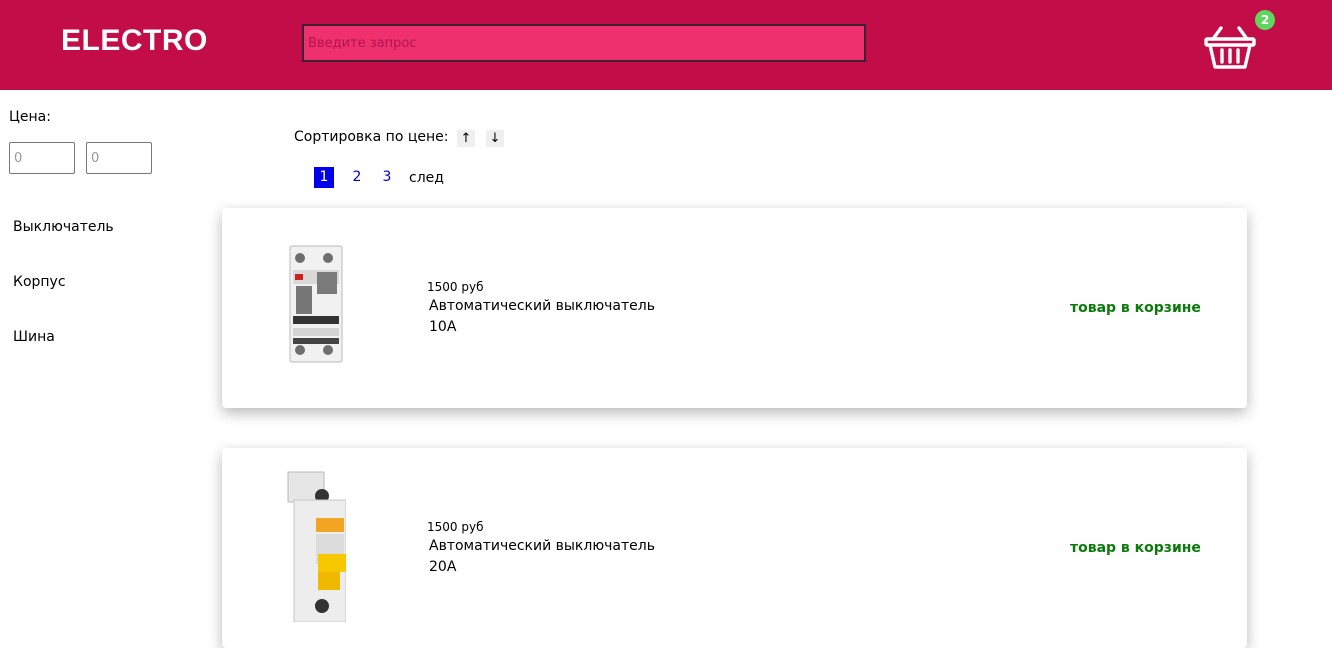 Image resolution: width=1332 pixels, height=648 pixels. Describe the element at coordinates (357, 177) in the screenshot. I see `page-link-2: 2` at that location.